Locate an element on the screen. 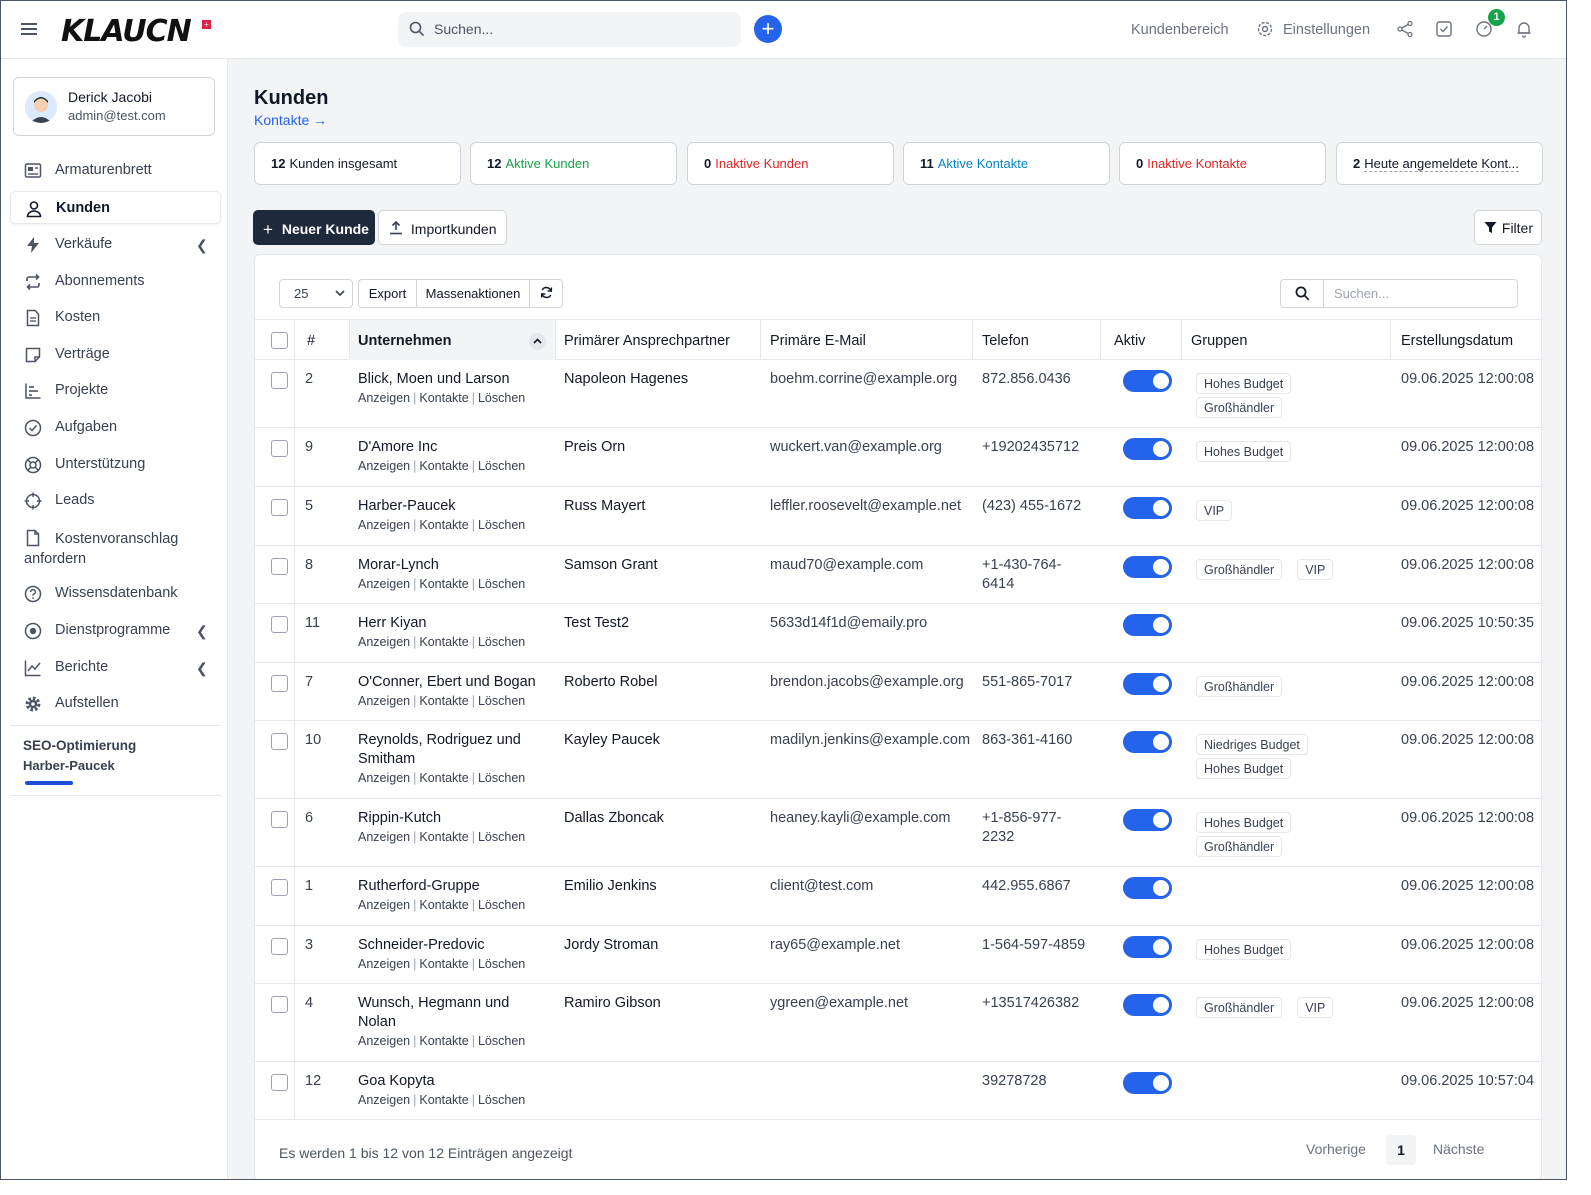  primary-email: ray65@example.net is located at coordinates (835, 945).